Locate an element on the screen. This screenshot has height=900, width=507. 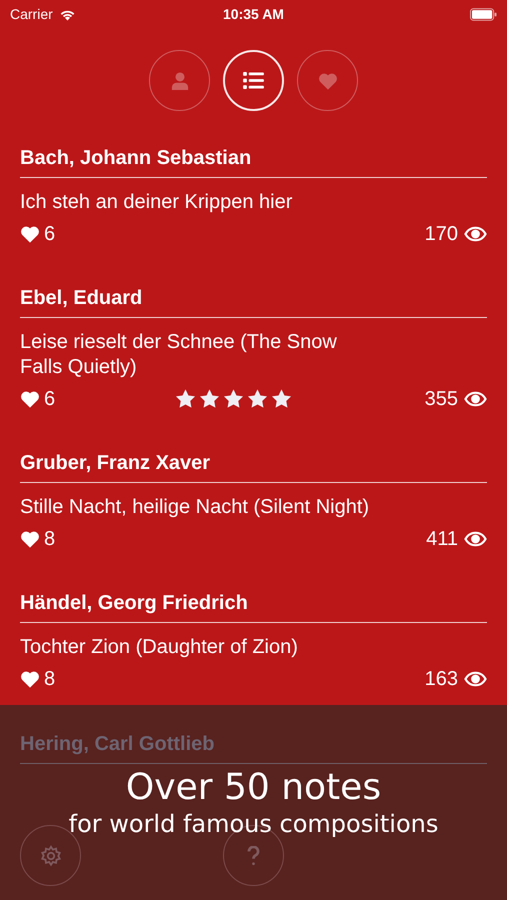
view-count: 355 is located at coordinates (441, 399).